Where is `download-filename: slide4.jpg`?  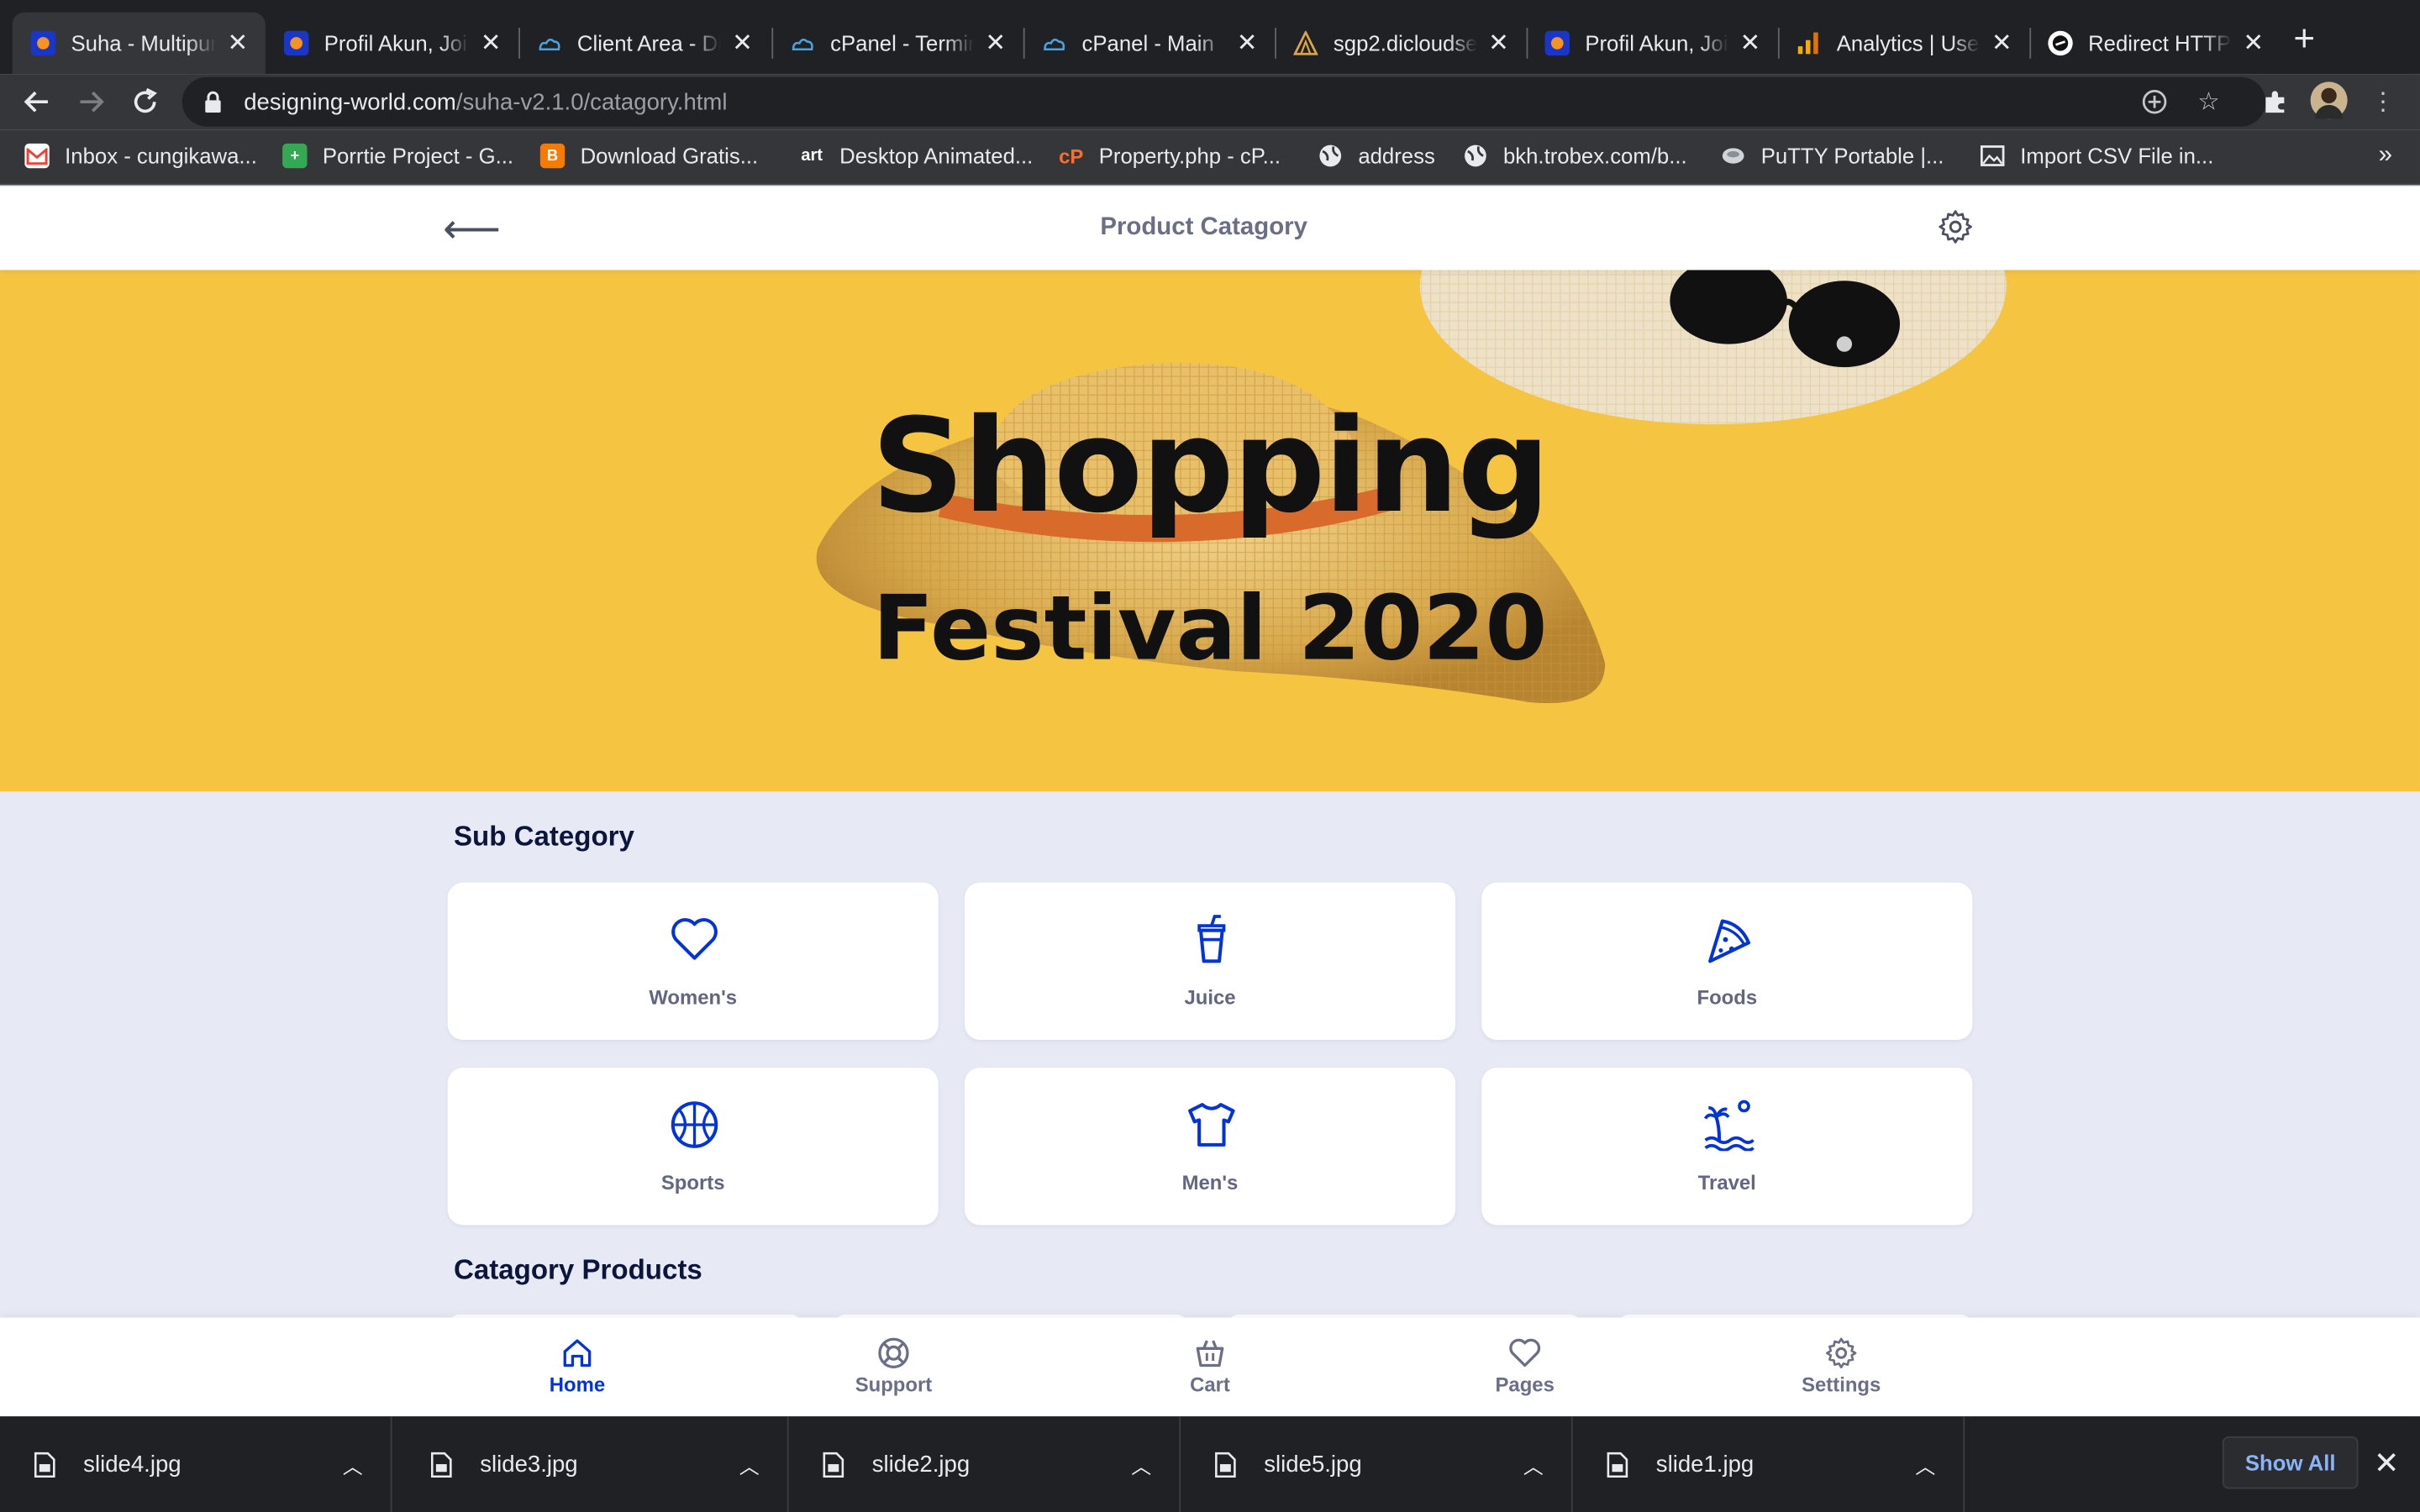
download-filename: slide4.jpg is located at coordinates (132, 1464).